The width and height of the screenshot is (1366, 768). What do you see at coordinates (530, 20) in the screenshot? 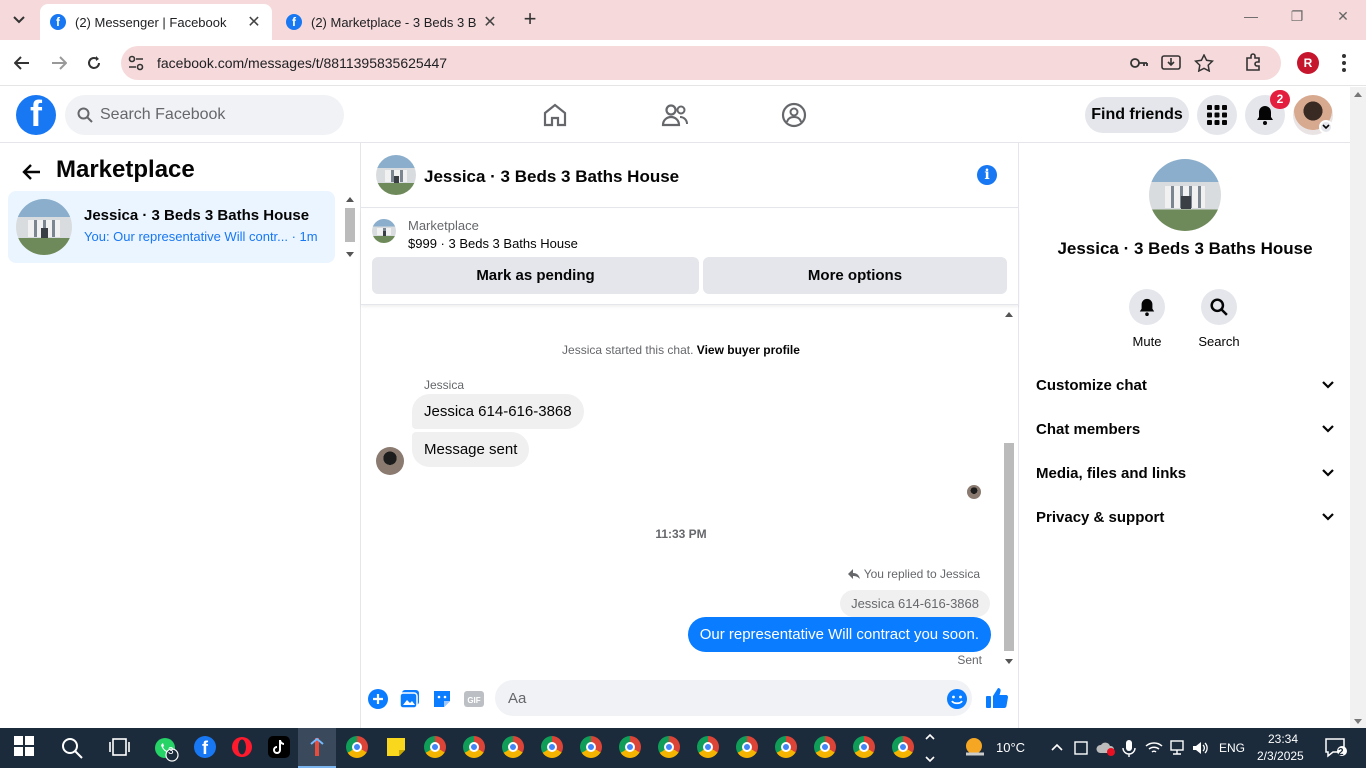
I see `new-tab-button: +` at bounding box center [530, 20].